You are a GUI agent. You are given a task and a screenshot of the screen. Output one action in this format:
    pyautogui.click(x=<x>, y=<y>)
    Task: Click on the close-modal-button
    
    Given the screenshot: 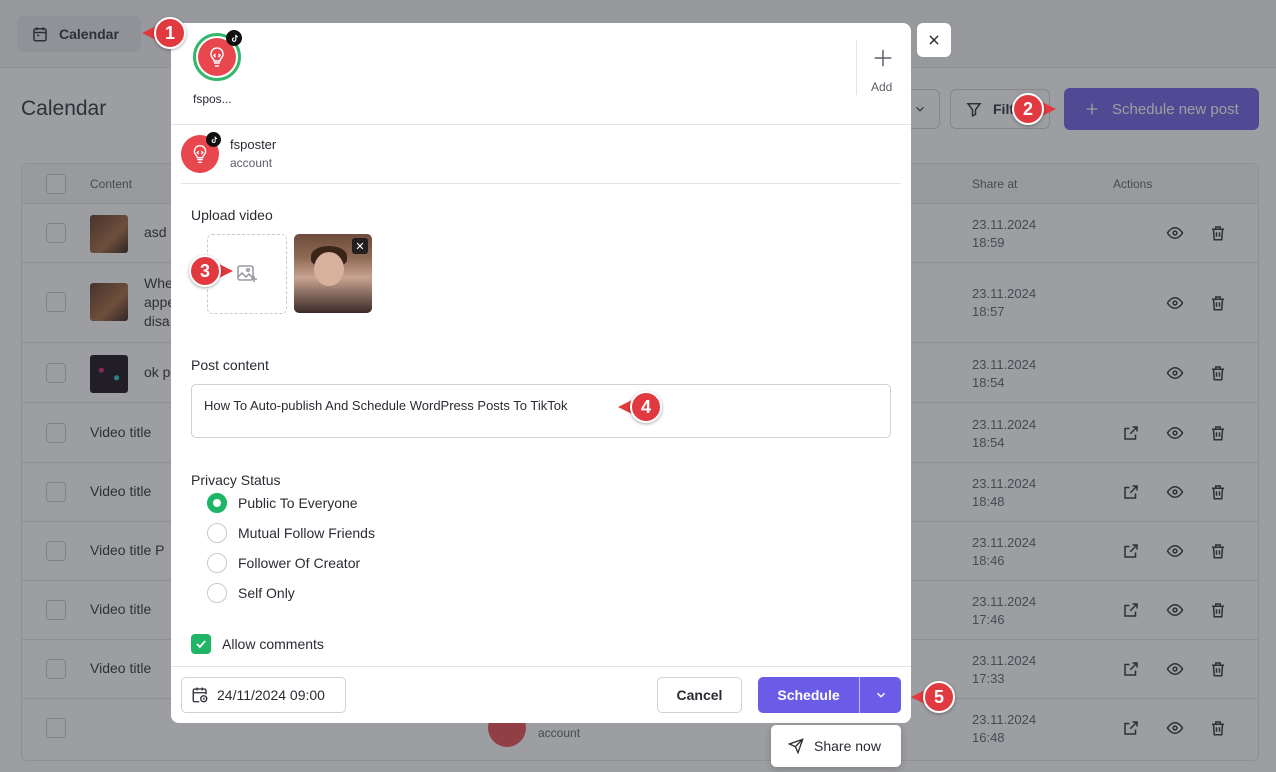 What is the action you would take?
    pyautogui.click(x=934, y=40)
    